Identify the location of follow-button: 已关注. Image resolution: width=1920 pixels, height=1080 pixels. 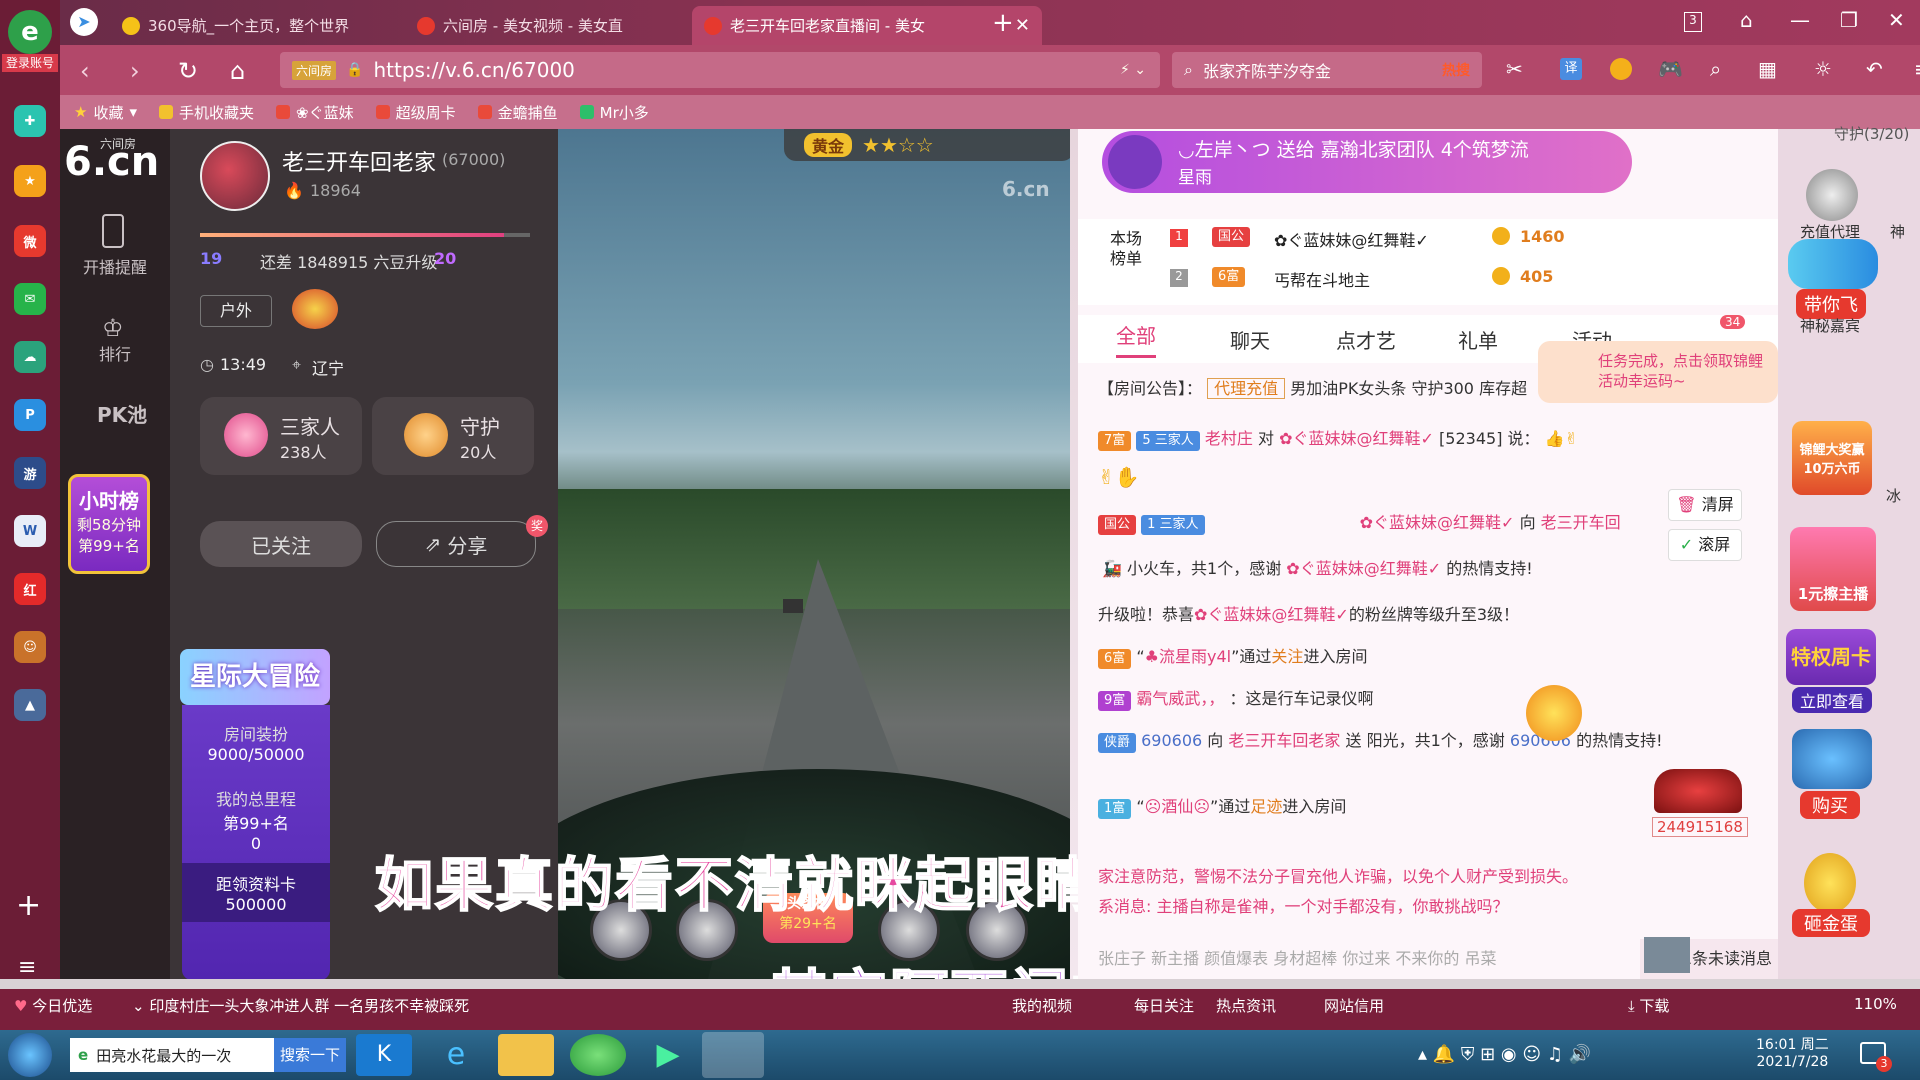
(281, 544).